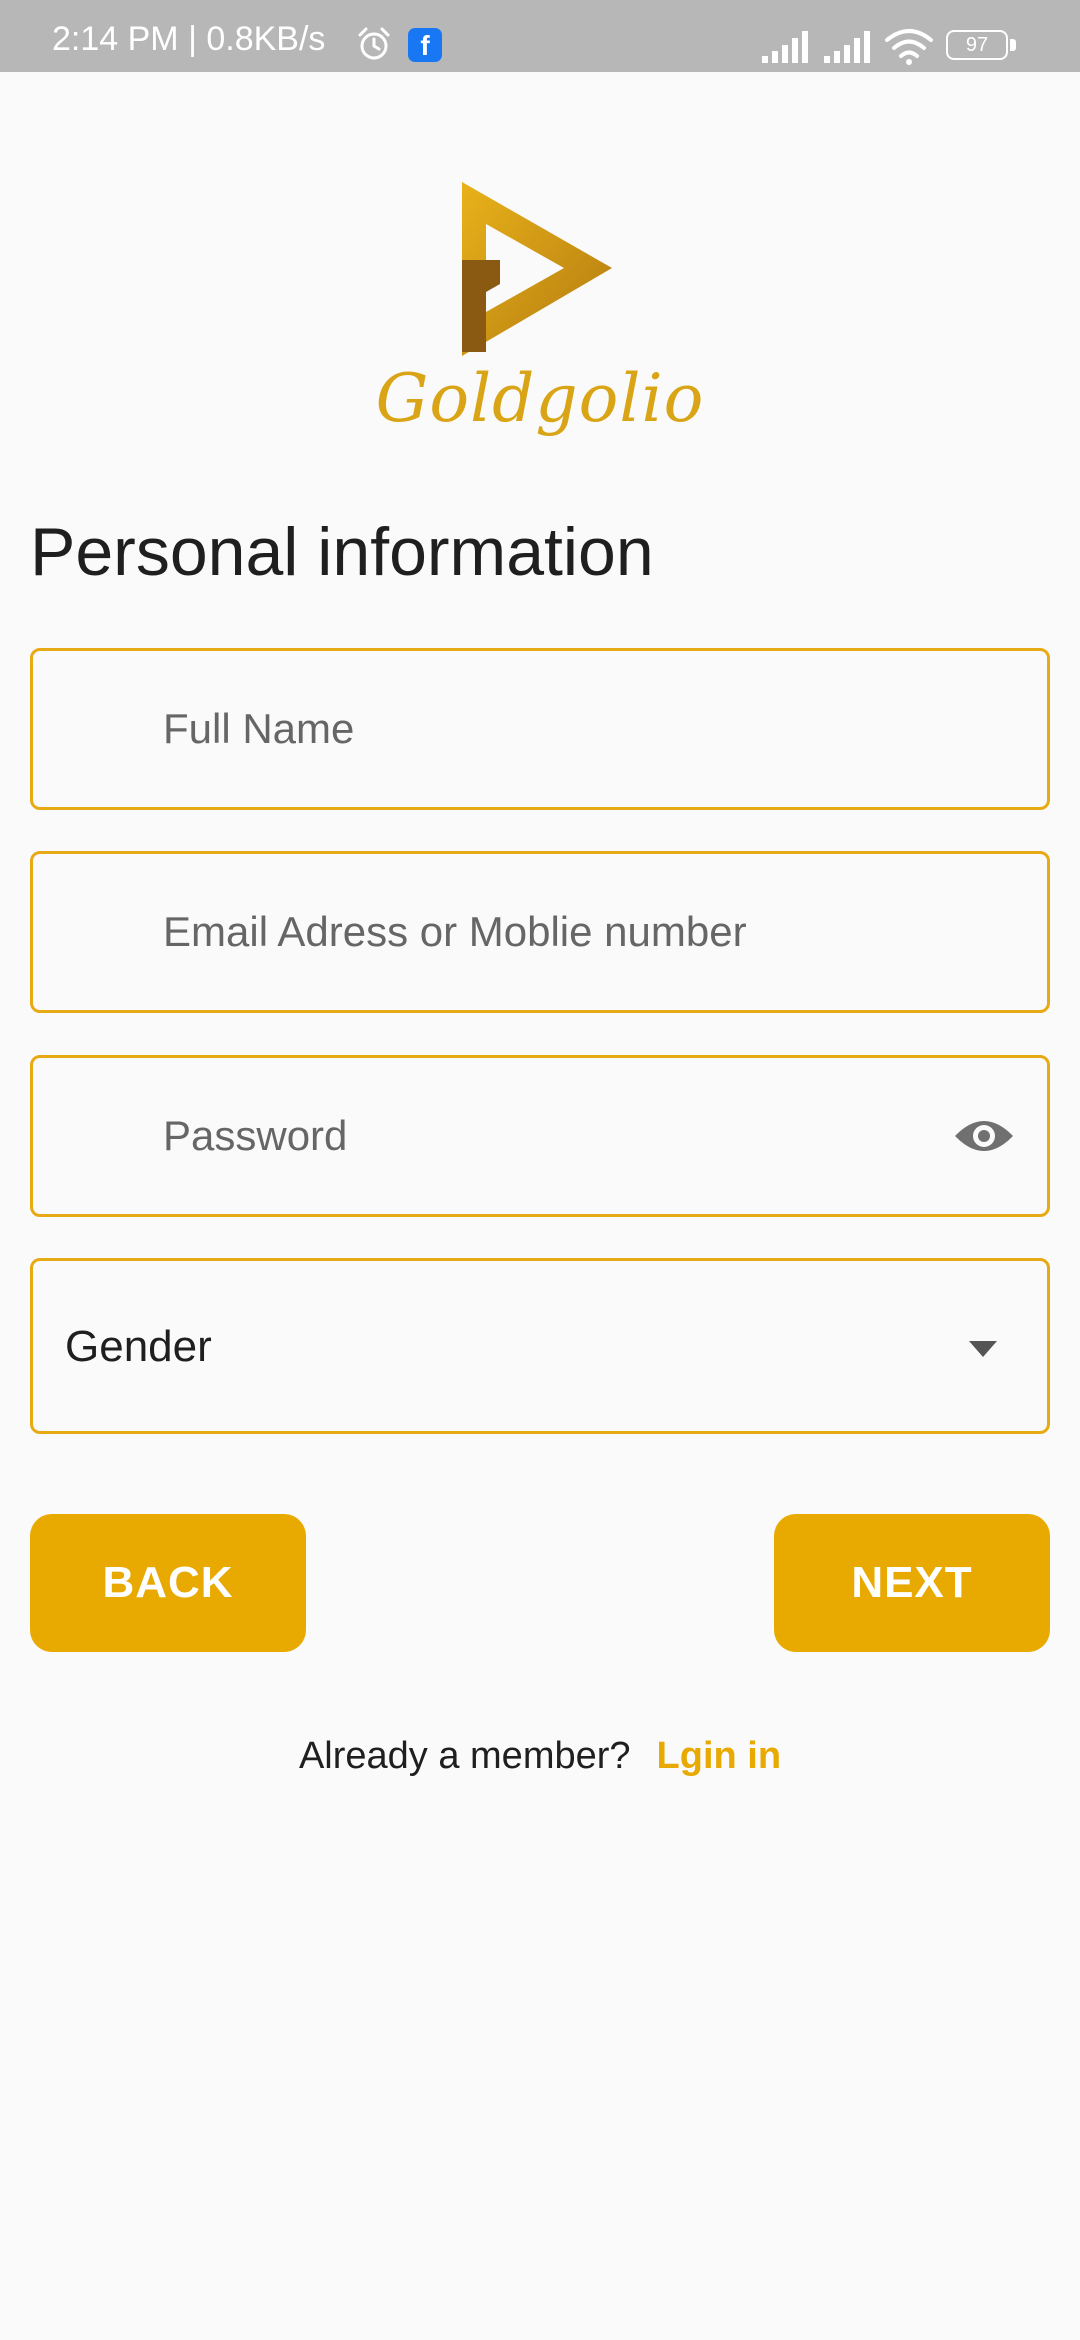 The width and height of the screenshot is (1080, 2340). What do you see at coordinates (553, 1136) in the screenshot?
I see `password-input` at bounding box center [553, 1136].